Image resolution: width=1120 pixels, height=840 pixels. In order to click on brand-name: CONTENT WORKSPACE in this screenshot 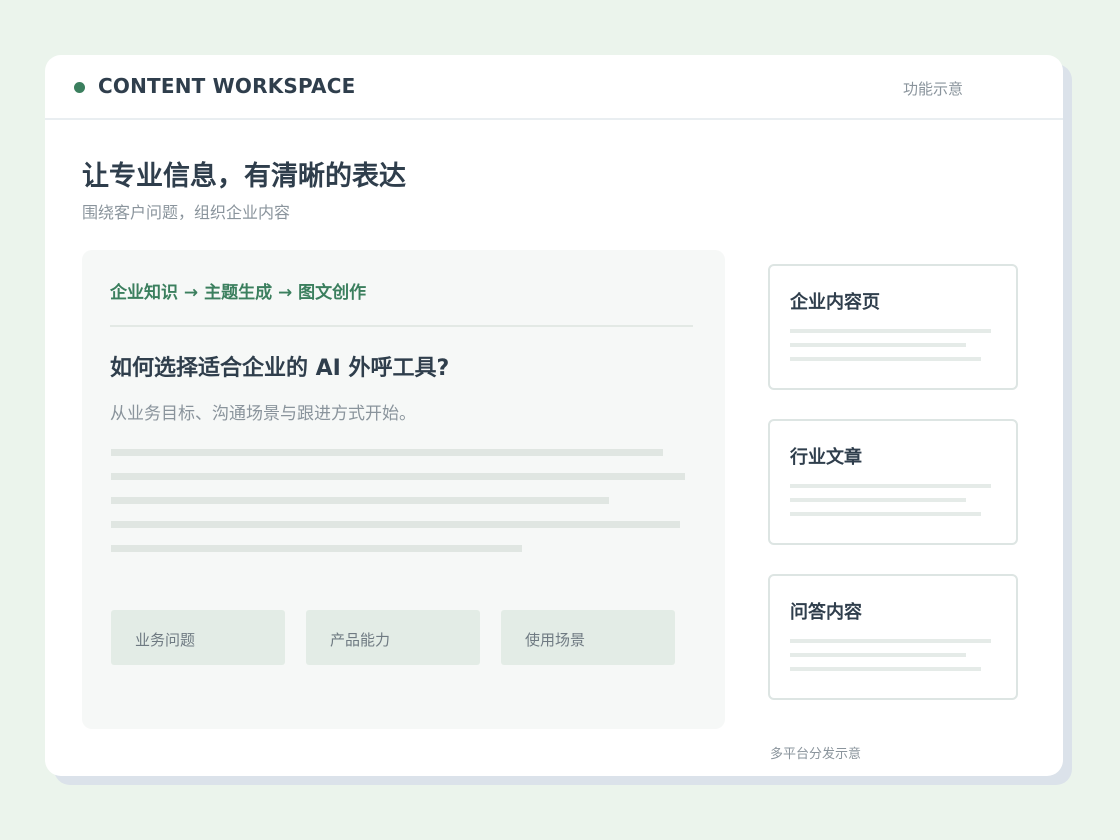, I will do `click(227, 86)`.